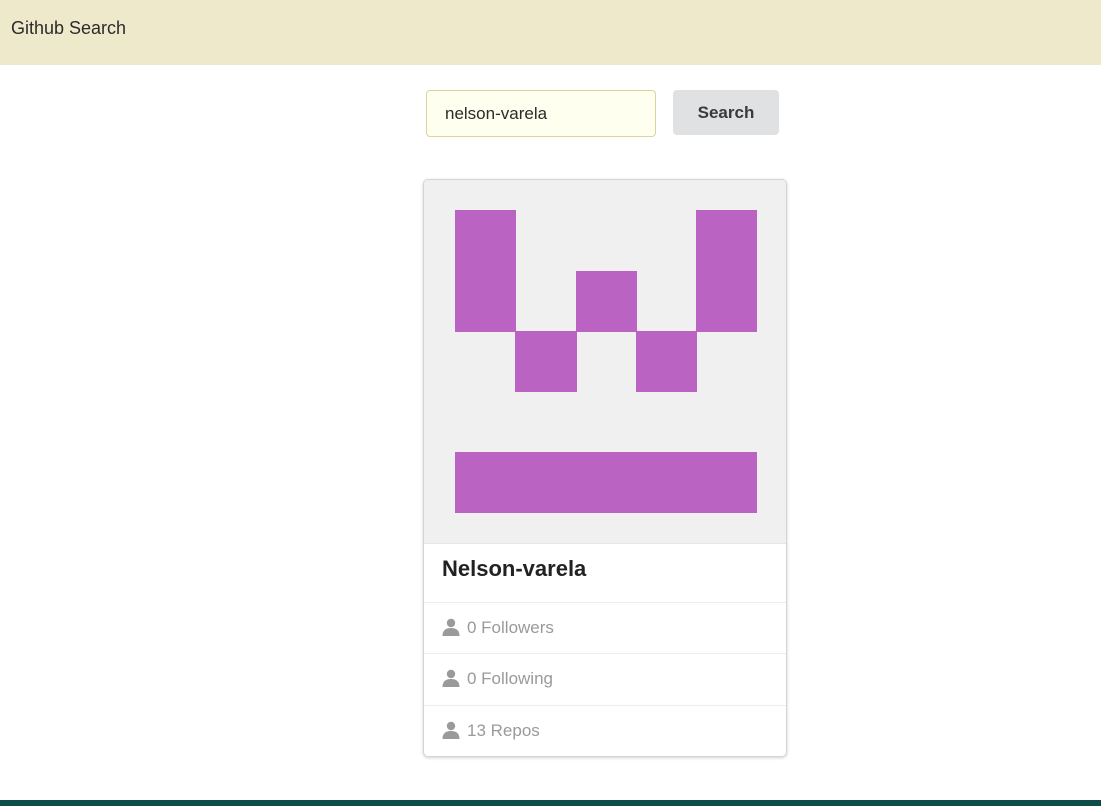 This screenshot has height=806, width=1101. What do you see at coordinates (514, 568) in the screenshot?
I see `user-name: Nelson-varela` at bounding box center [514, 568].